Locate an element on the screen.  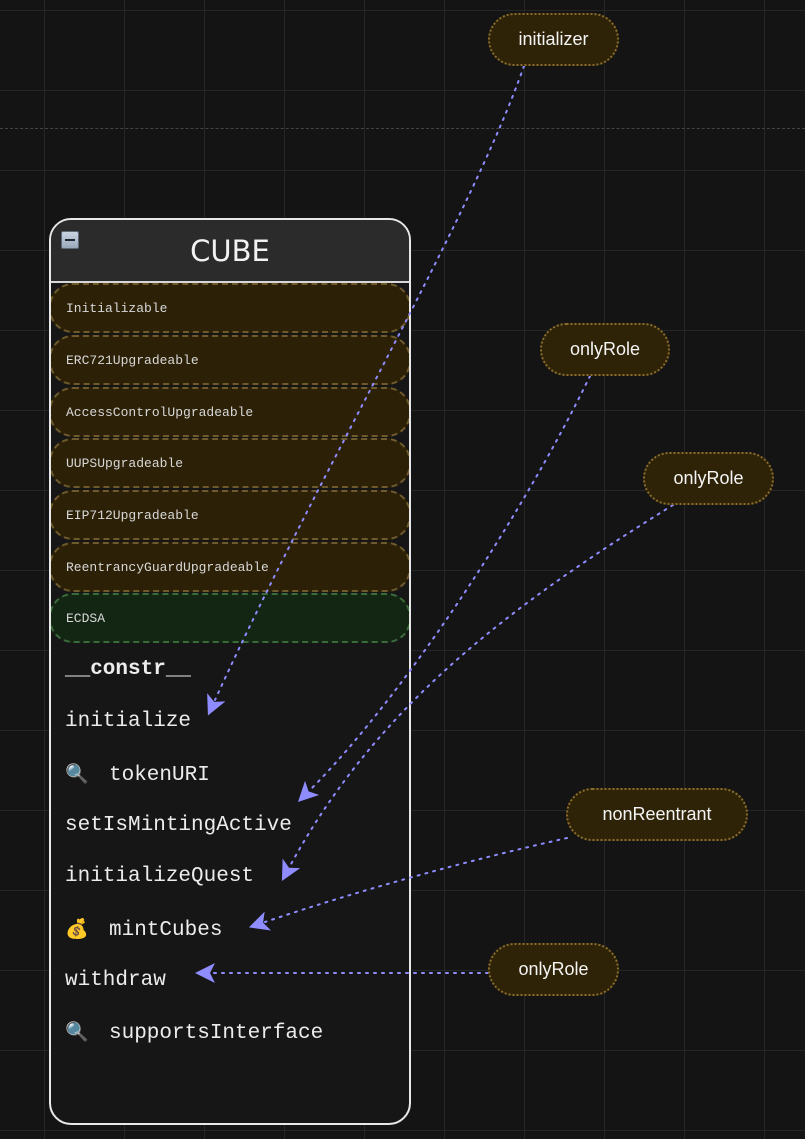
inheritance-ecdsa: ECDSA is located at coordinates (230, 618).